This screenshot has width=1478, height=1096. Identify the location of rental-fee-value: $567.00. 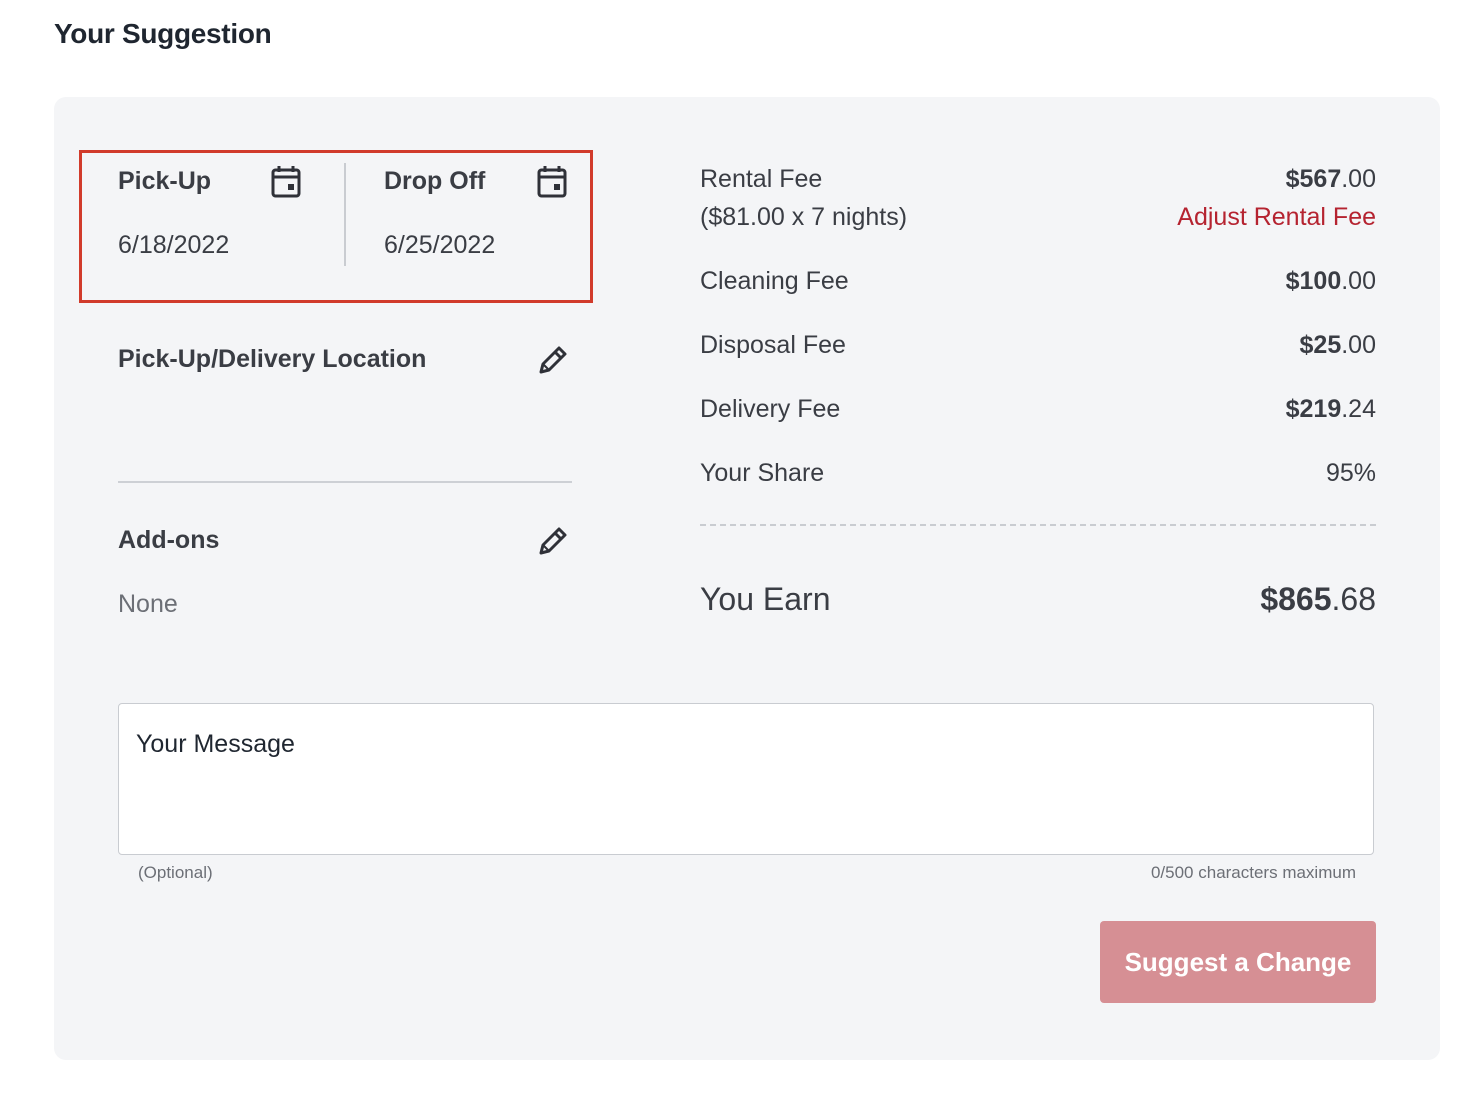
(1330, 179).